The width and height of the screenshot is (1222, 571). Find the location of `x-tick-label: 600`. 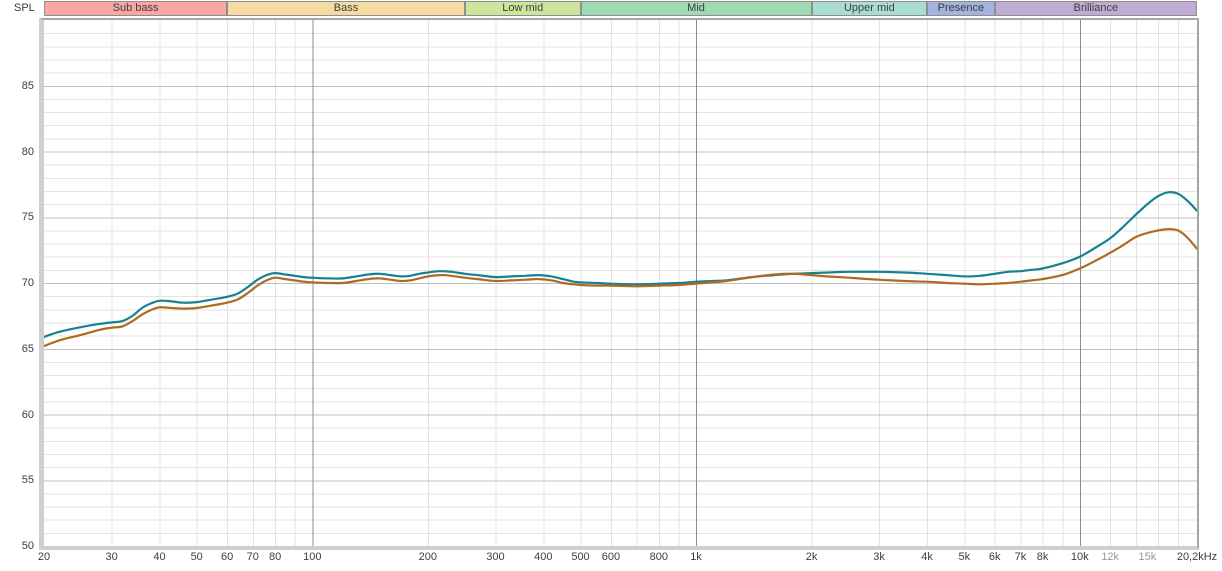

x-tick-label: 600 is located at coordinates (611, 557).